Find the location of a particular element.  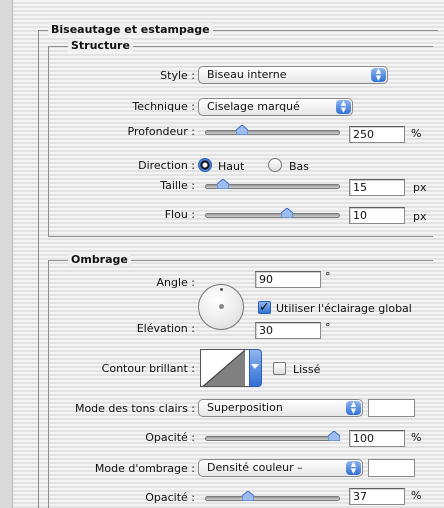

shadow-color-swatch is located at coordinates (391, 468).